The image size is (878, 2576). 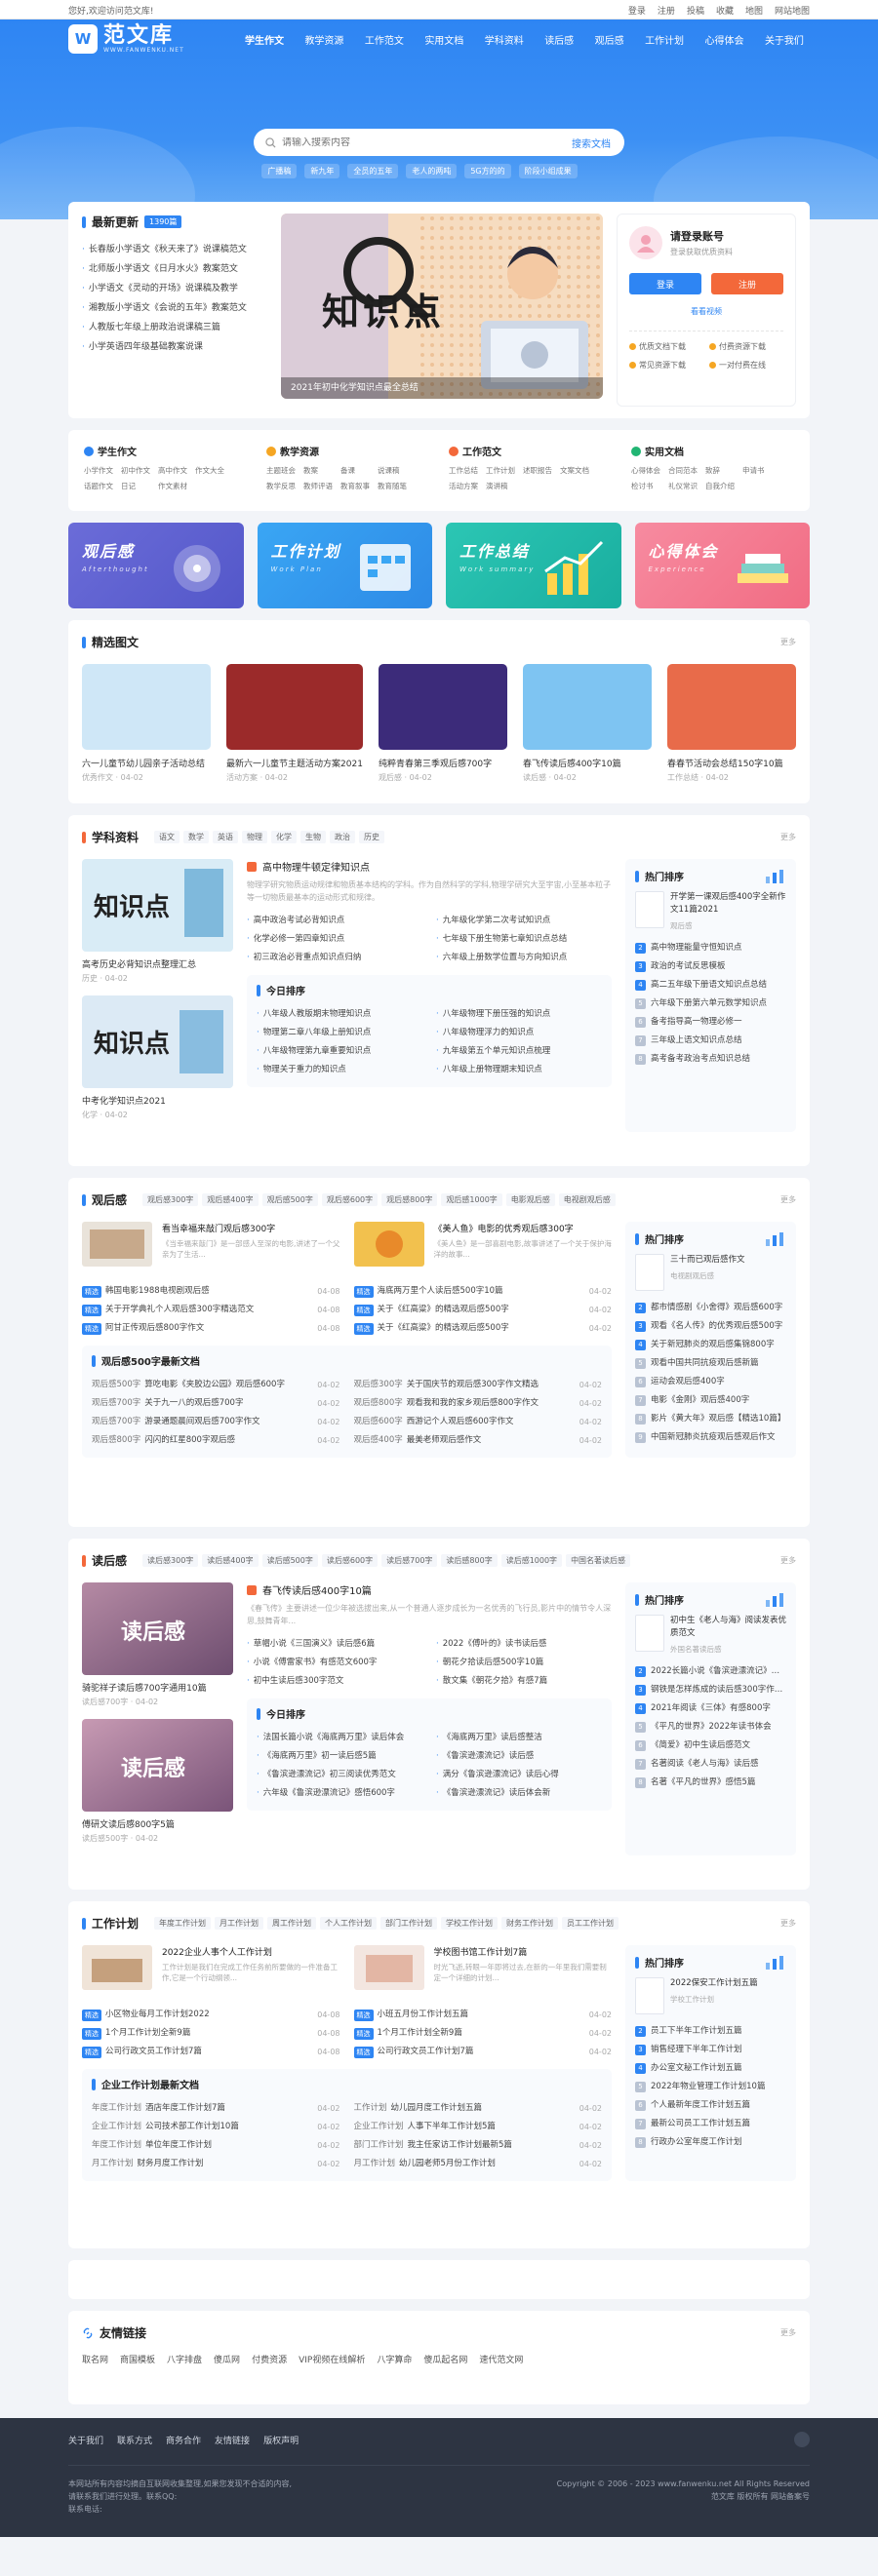 What do you see at coordinates (710, 2105) in the screenshot?
I see `rank-item: 6 个人最新年度工作计划五篇` at bounding box center [710, 2105].